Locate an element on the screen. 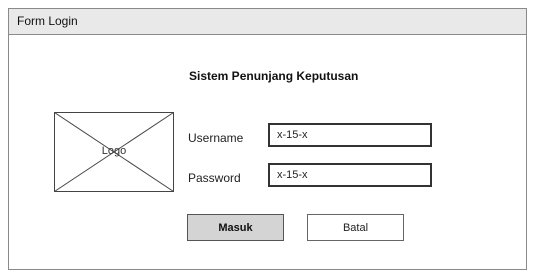 The height and width of the screenshot is (280, 535). submit-button: Masuk is located at coordinates (235, 227).